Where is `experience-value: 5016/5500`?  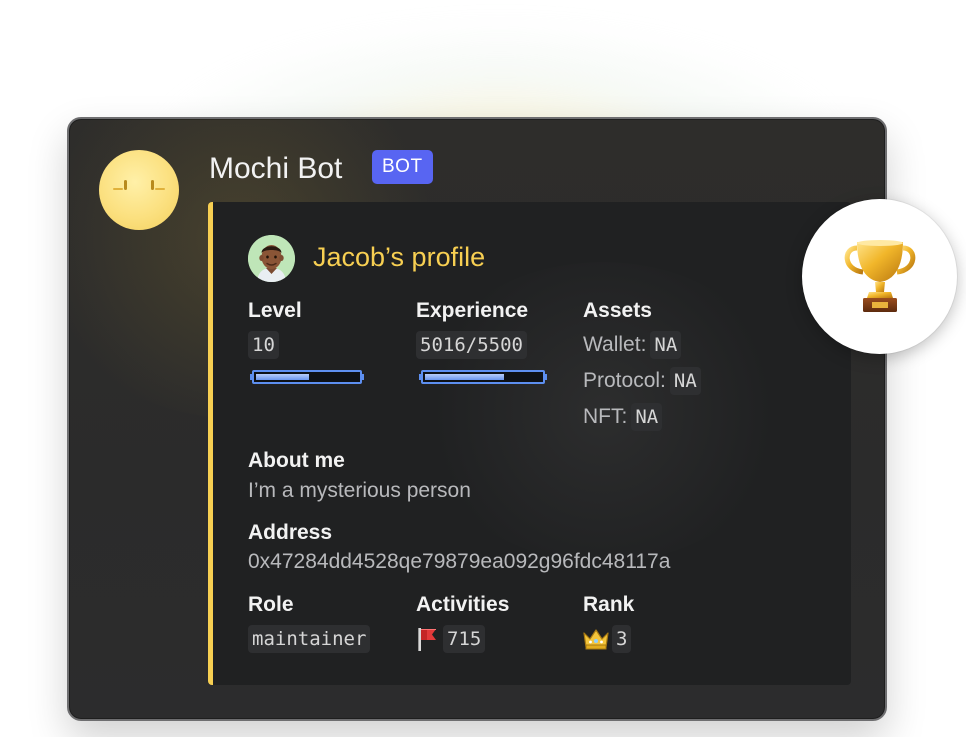
experience-value: 5016/5500 is located at coordinates (471, 345).